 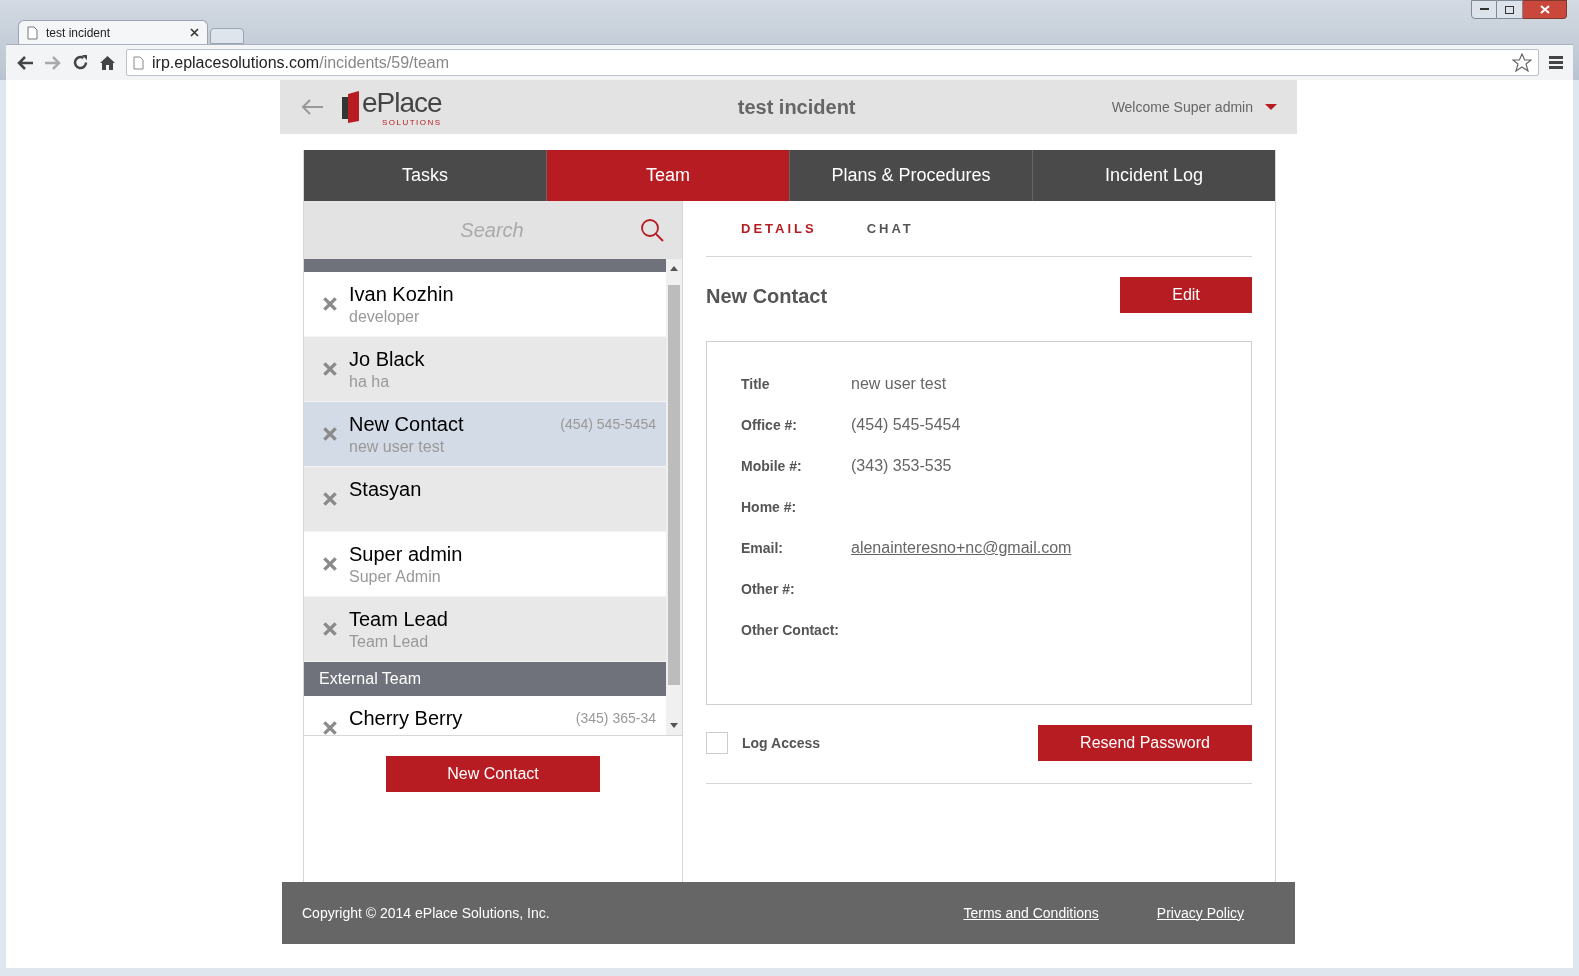 I want to click on field-value: (343) 353-535, so click(x=901, y=466).